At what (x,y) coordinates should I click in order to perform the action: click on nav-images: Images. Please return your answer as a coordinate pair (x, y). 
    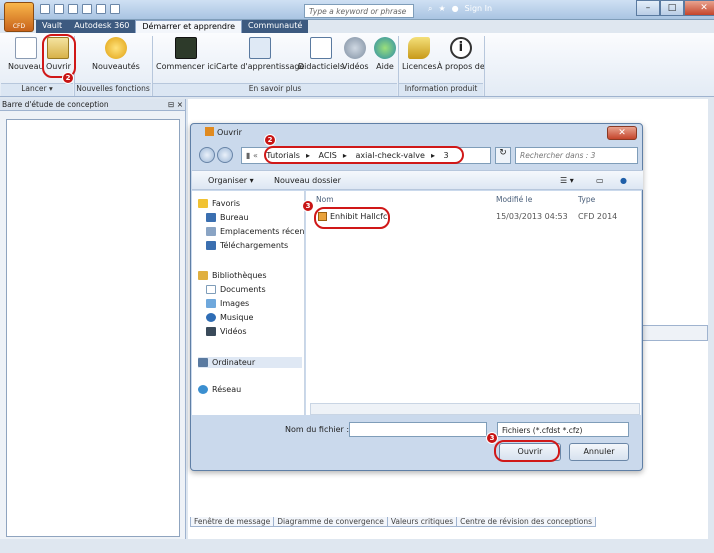
    Looking at the image, I should click on (227, 303).